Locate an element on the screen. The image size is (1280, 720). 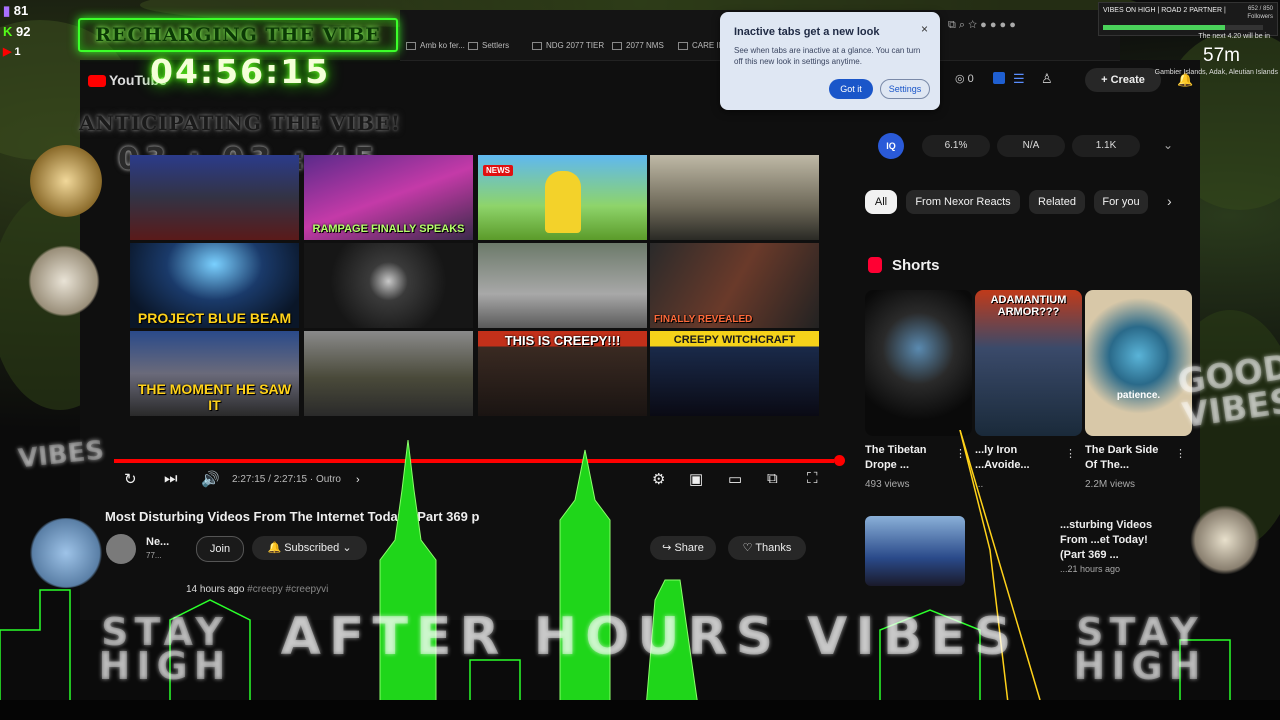
chip-all: All is located at coordinates (881, 202).